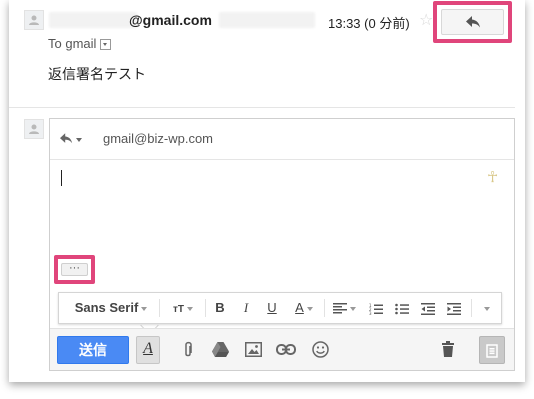  What do you see at coordinates (253, 349) in the screenshot?
I see `insert-photo-icon` at bounding box center [253, 349].